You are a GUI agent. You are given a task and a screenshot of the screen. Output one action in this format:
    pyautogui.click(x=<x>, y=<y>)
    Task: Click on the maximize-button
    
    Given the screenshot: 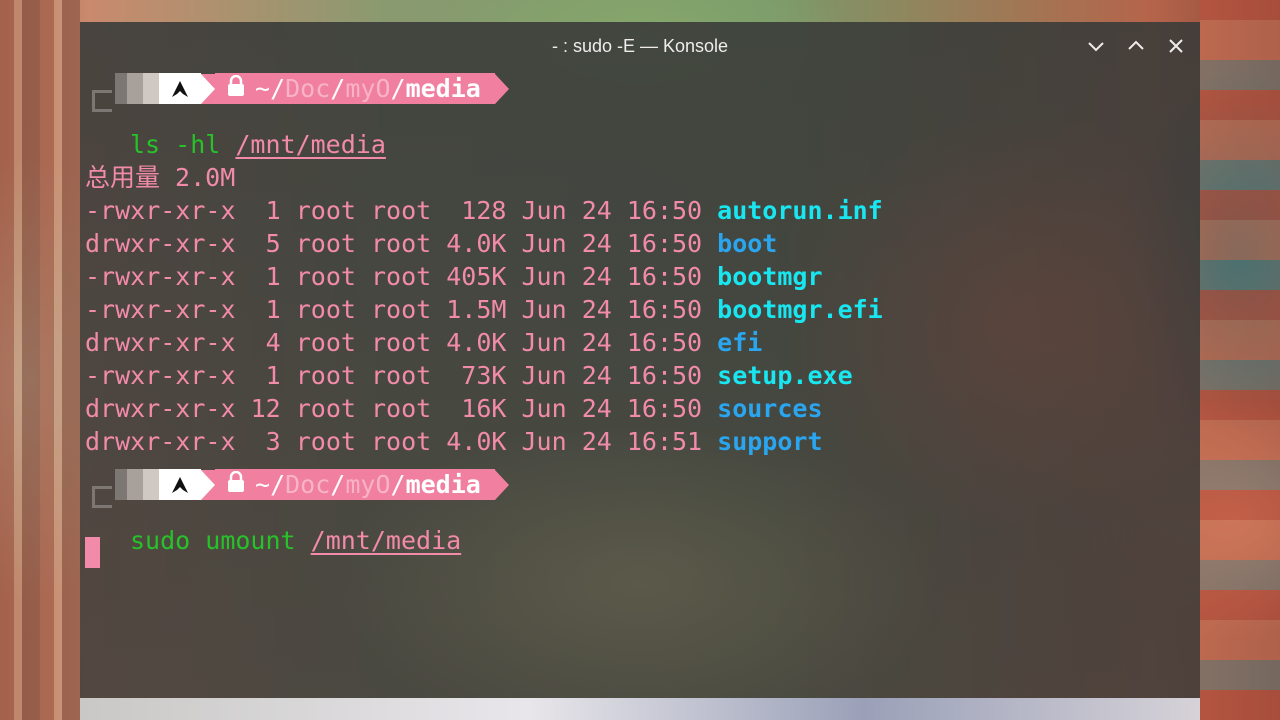 What is the action you would take?
    pyautogui.click(x=1136, y=46)
    